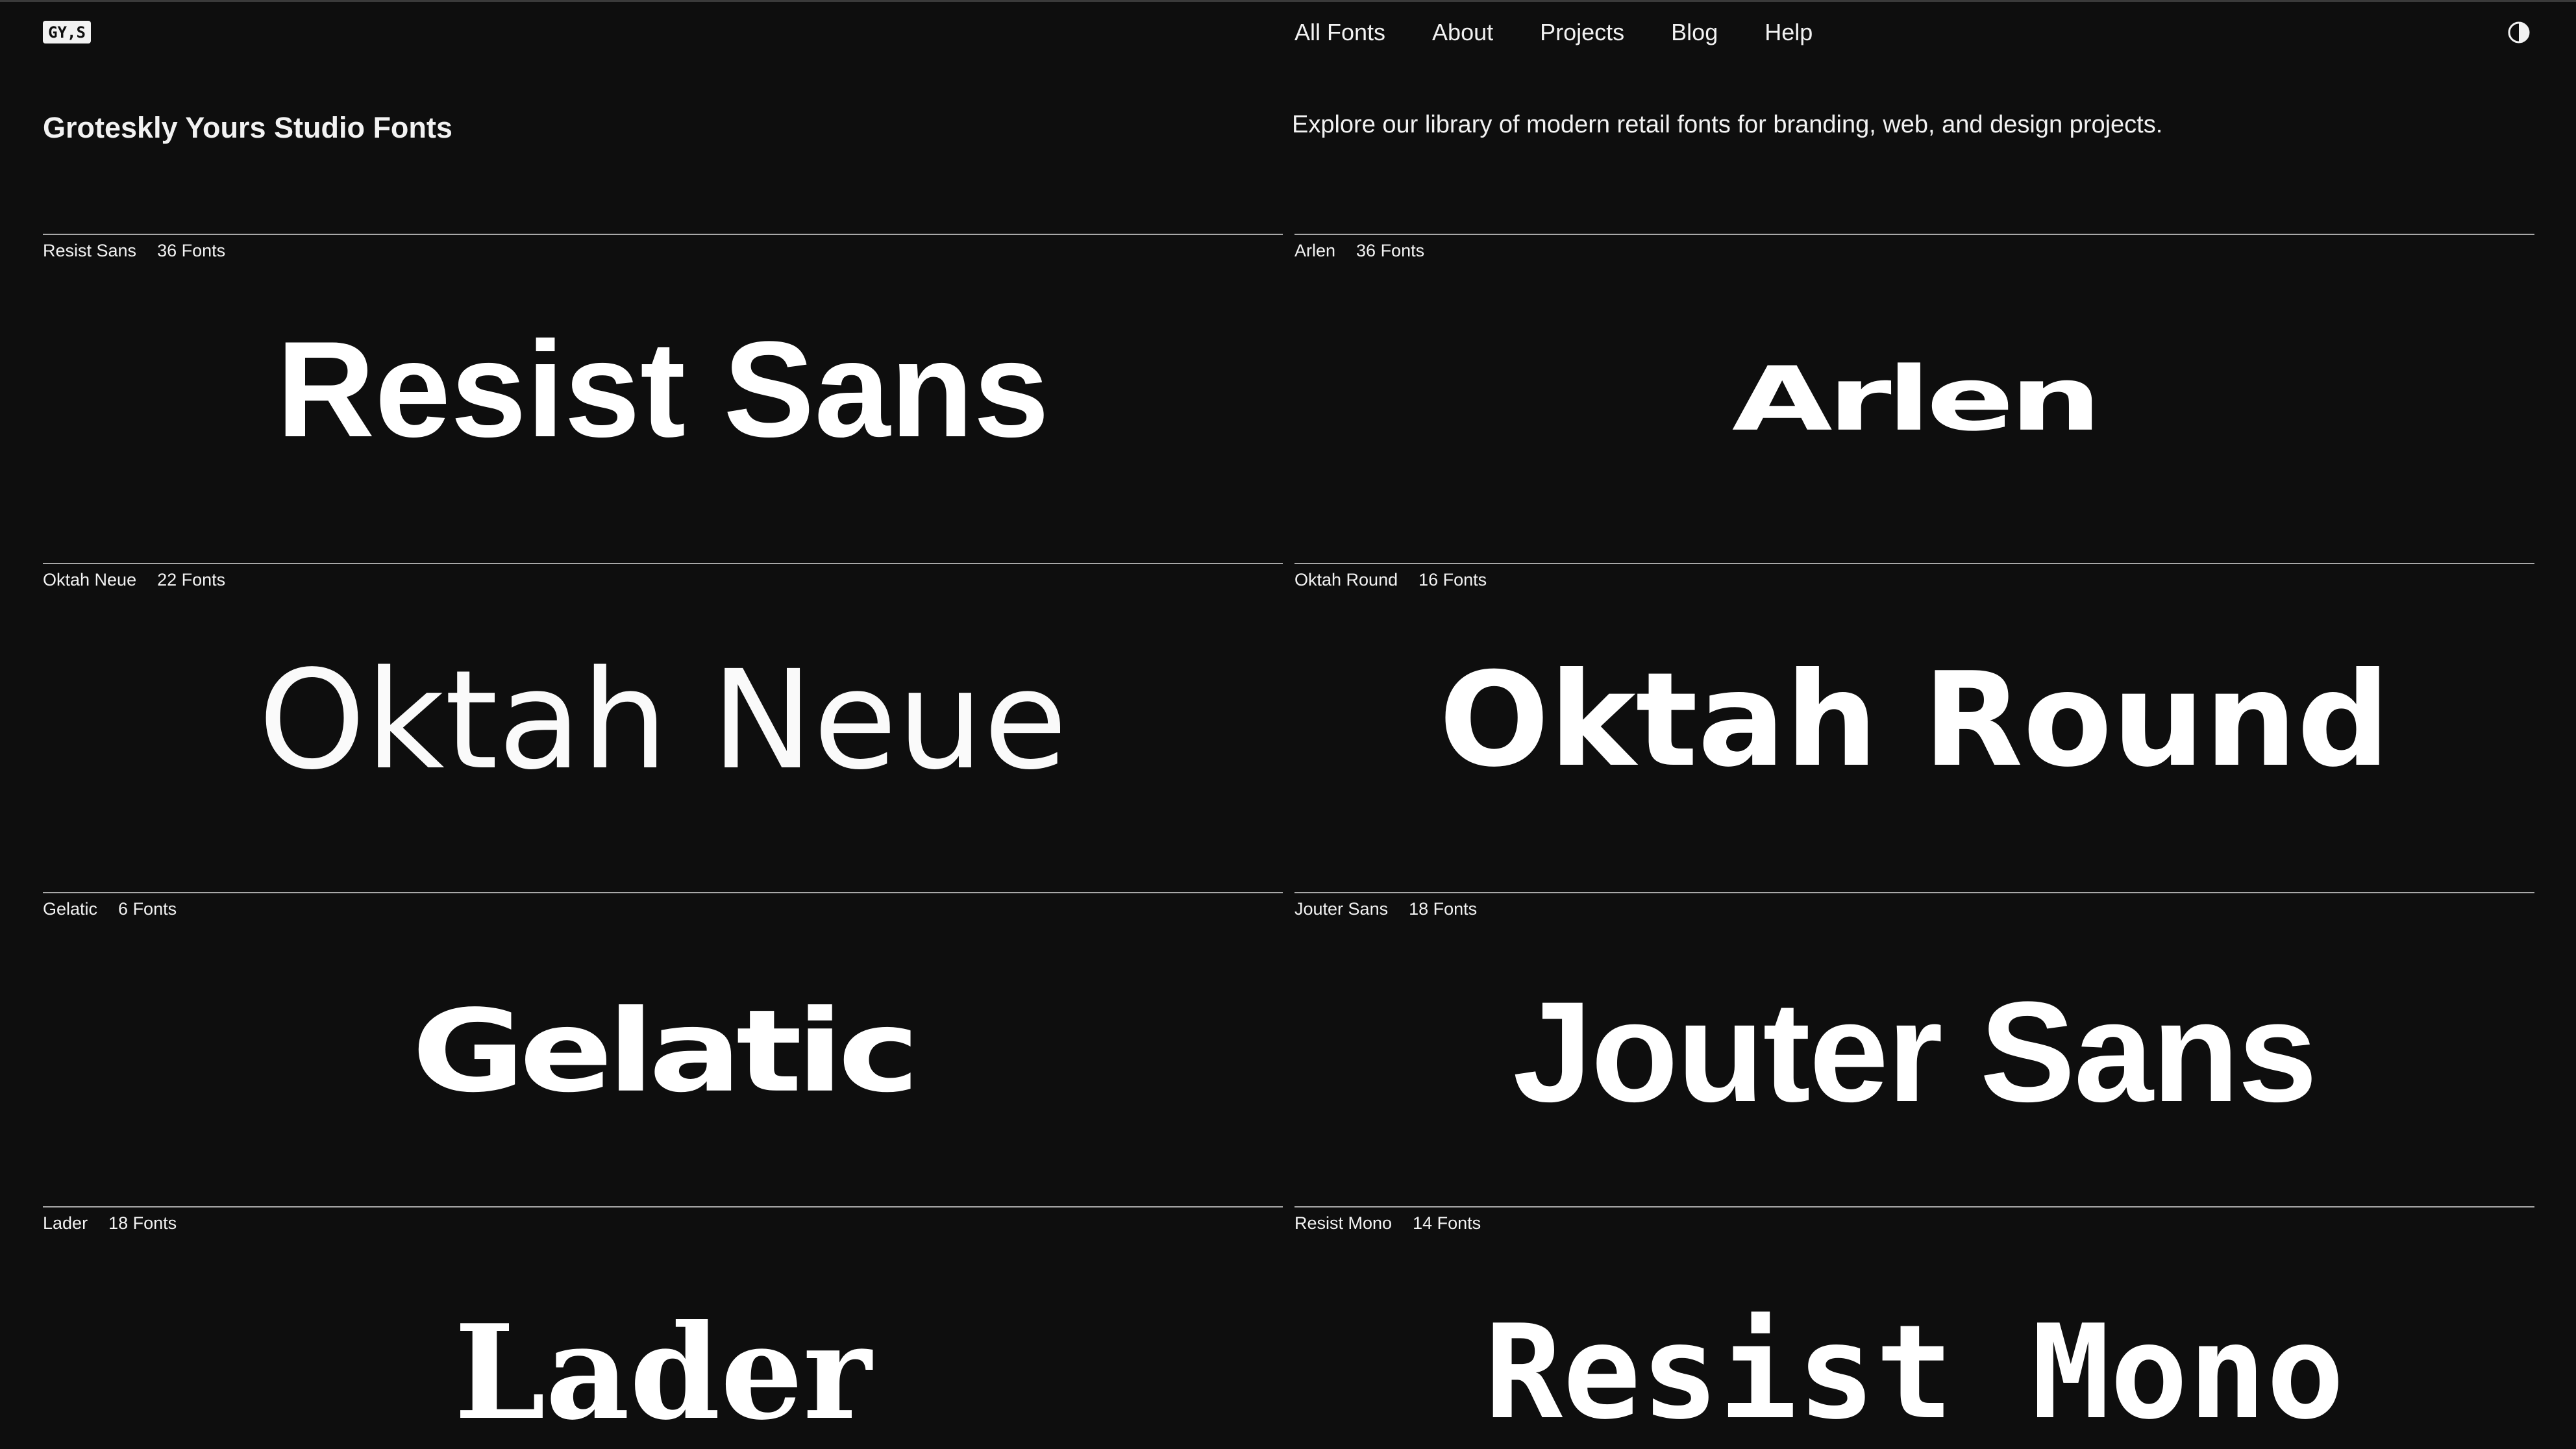  I want to click on font-card-meta: Arlen 36 Fonts, so click(1359, 250).